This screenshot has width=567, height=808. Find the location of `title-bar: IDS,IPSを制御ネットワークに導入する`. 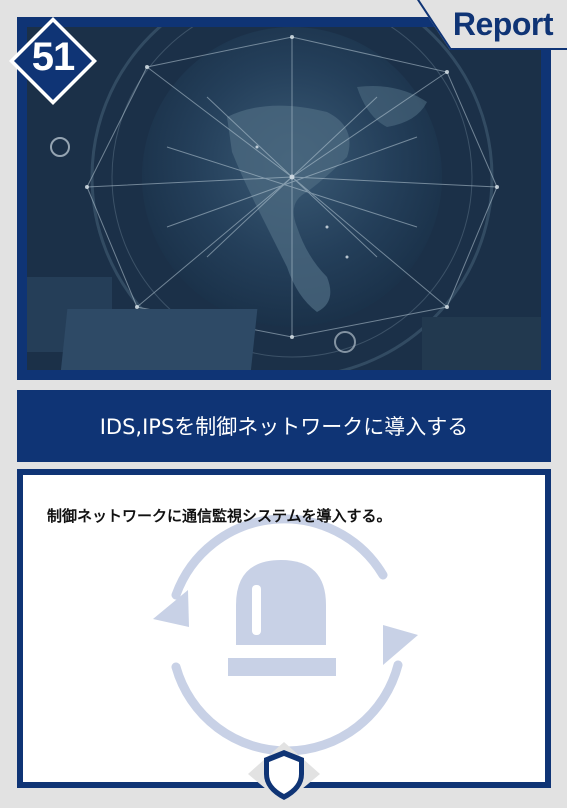

title-bar: IDS,IPSを制御ネットワークに導入する is located at coordinates (284, 426).